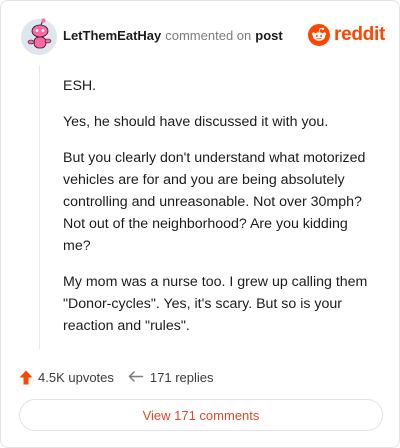 The image size is (400, 448). I want to click on action-text: commented on, so click(208, 35).